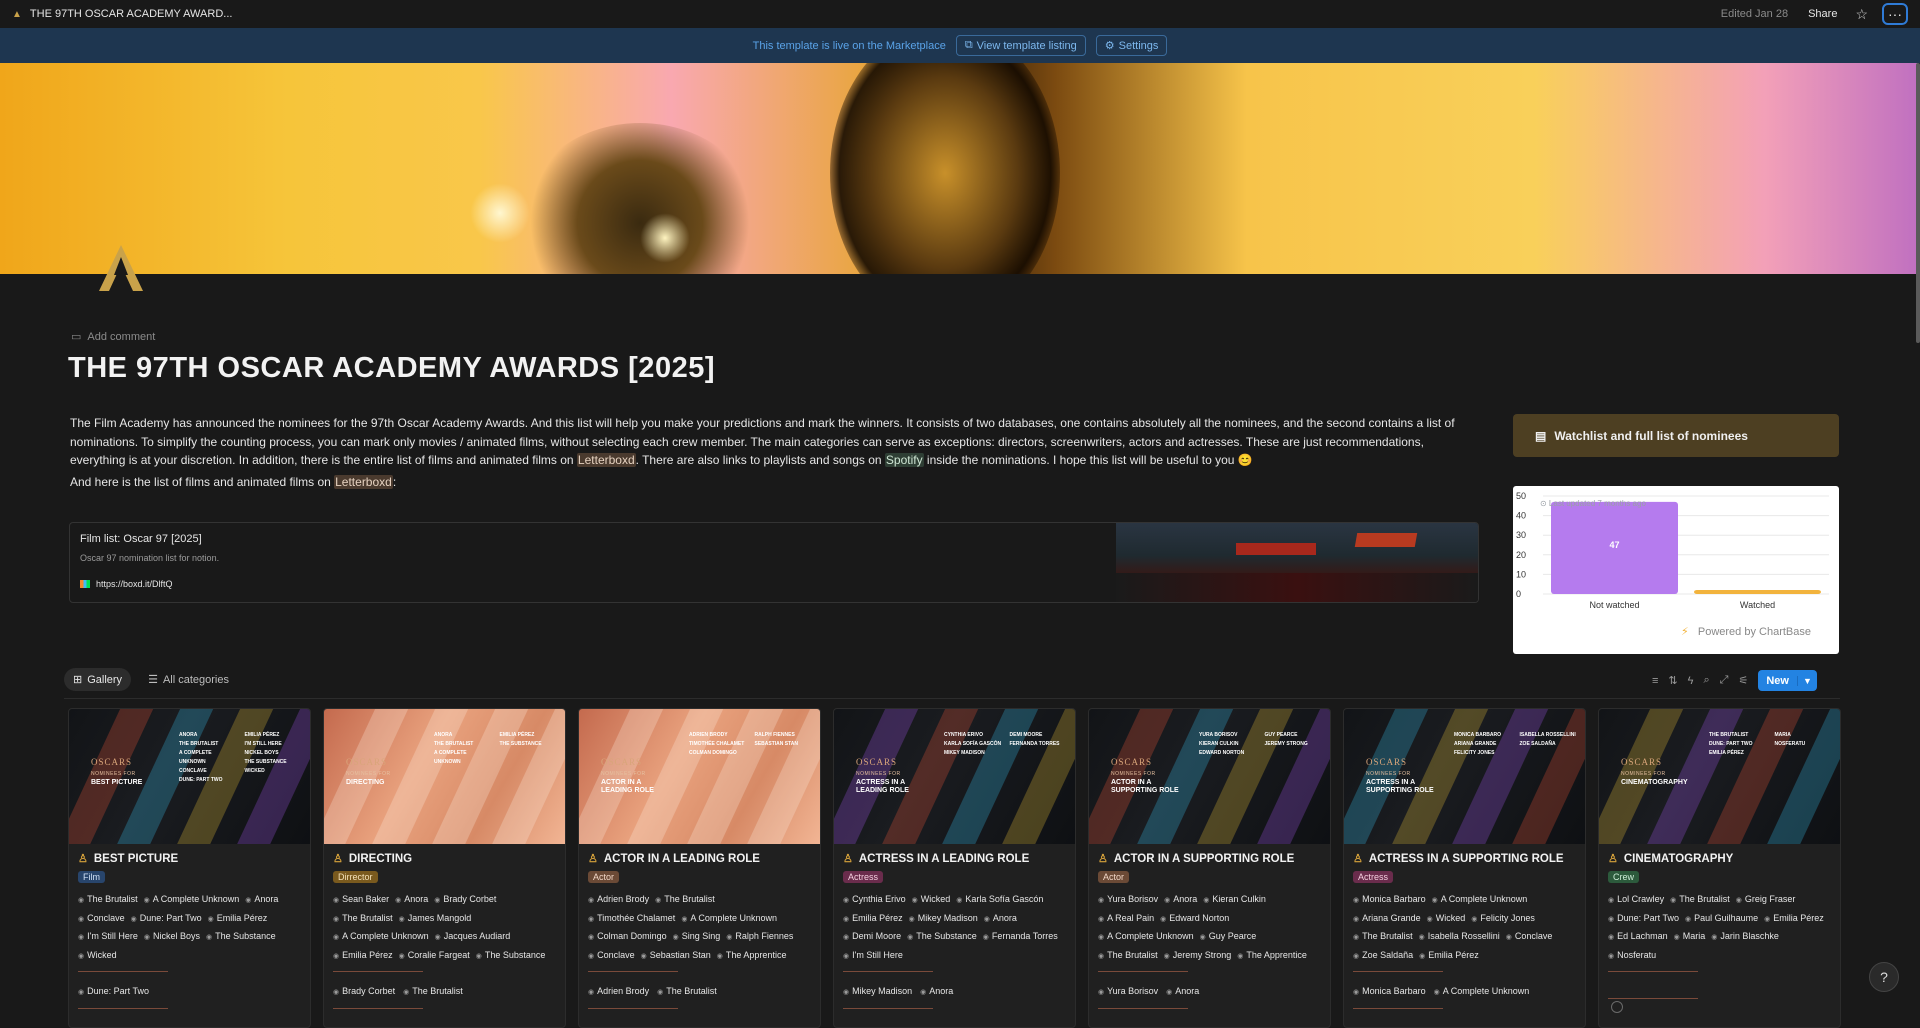  I want to click on share-button: Share, so click(1822, 14).